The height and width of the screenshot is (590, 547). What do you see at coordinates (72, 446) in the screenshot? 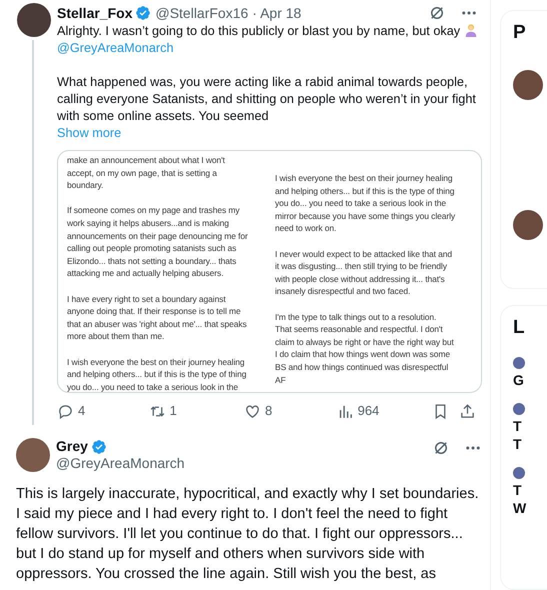
I see `display-name: Grey` at bounding box center [72, 446].